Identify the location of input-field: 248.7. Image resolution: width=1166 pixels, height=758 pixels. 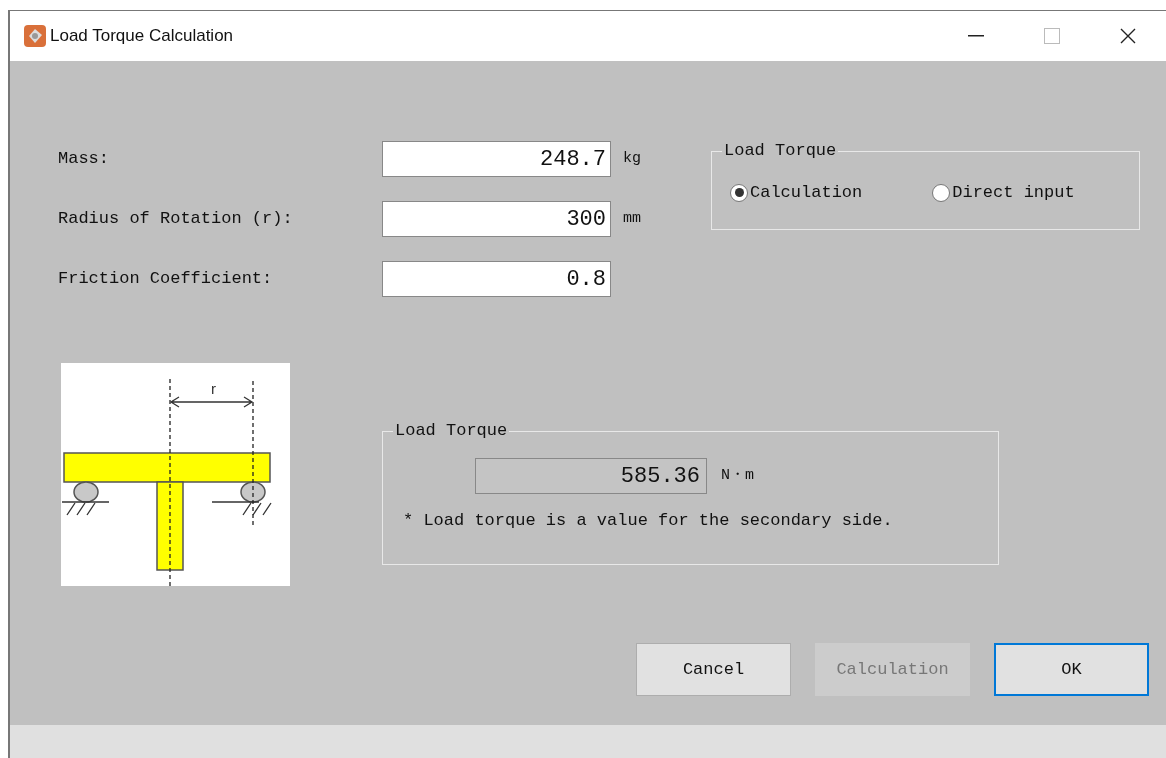
(496, 159).